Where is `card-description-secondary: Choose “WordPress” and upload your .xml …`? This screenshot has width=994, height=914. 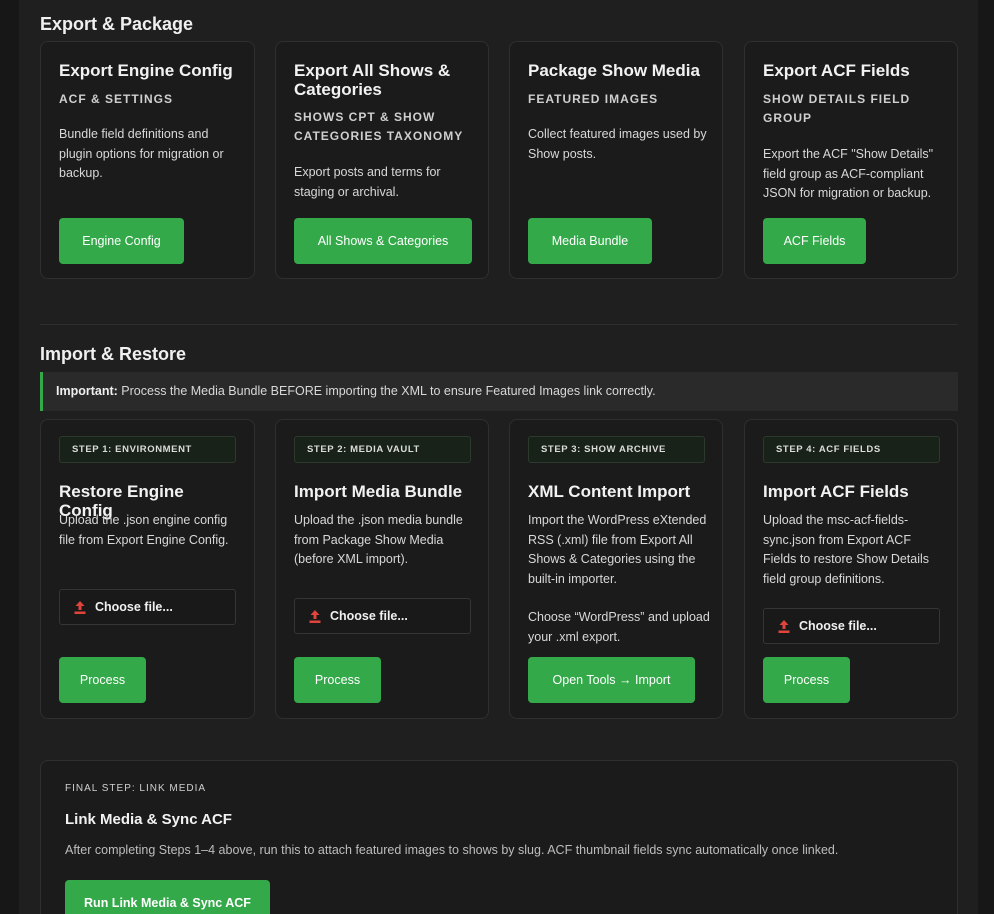
card-description-secondary: Choose “WordPress” and upload your .xml … is located at coordinates (619, 627).